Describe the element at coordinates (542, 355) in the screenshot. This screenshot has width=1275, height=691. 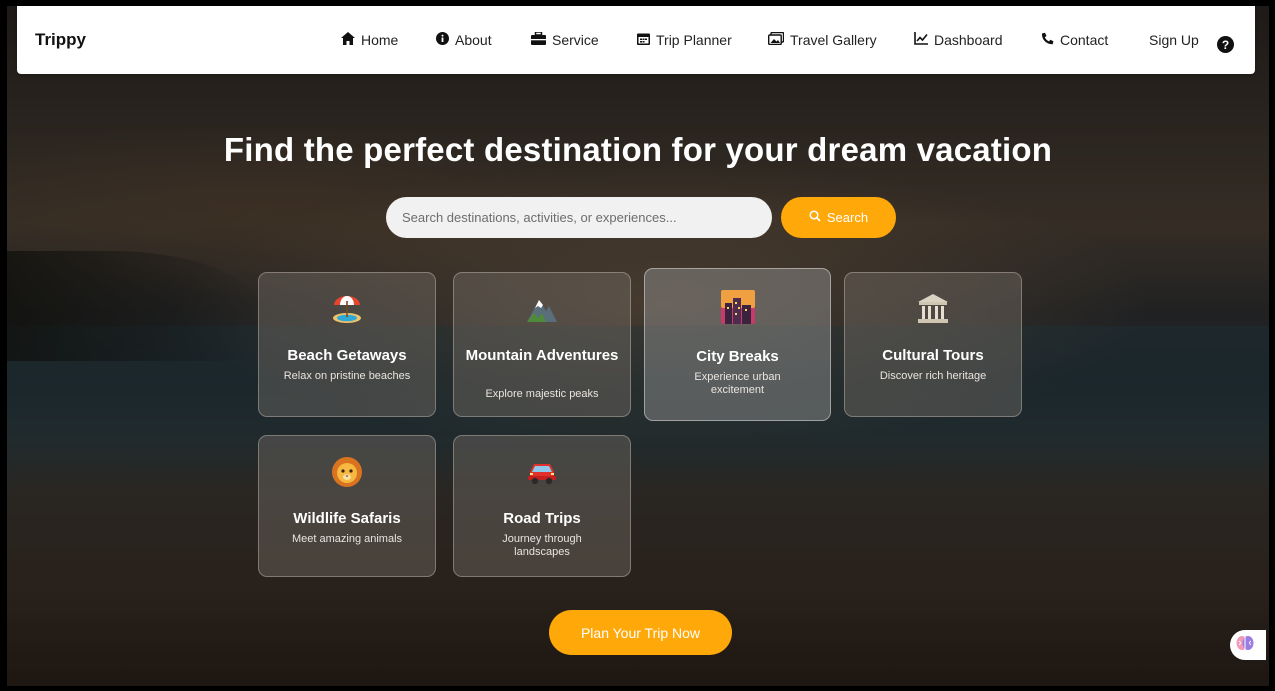
I see `card-title: Mountain Adventures` at that location.